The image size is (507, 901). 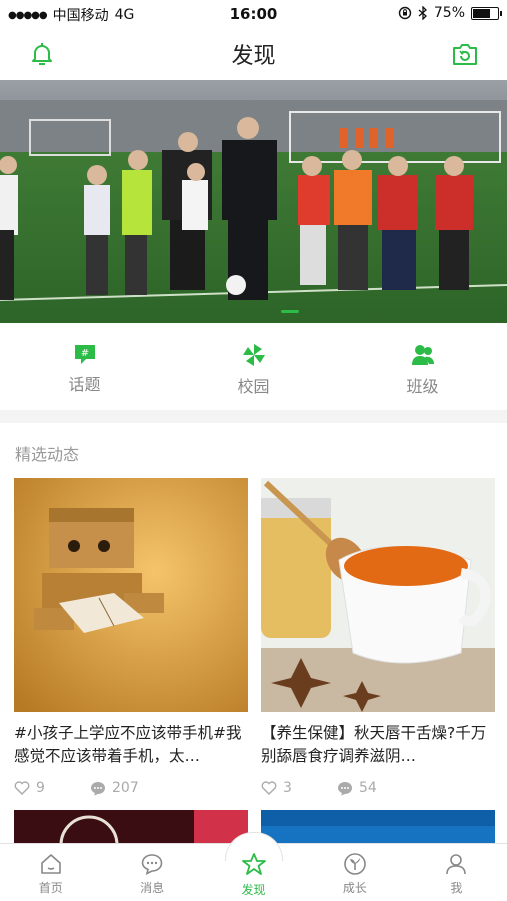 I want to click on tab-profile: 我, so click(x=456, y=872).